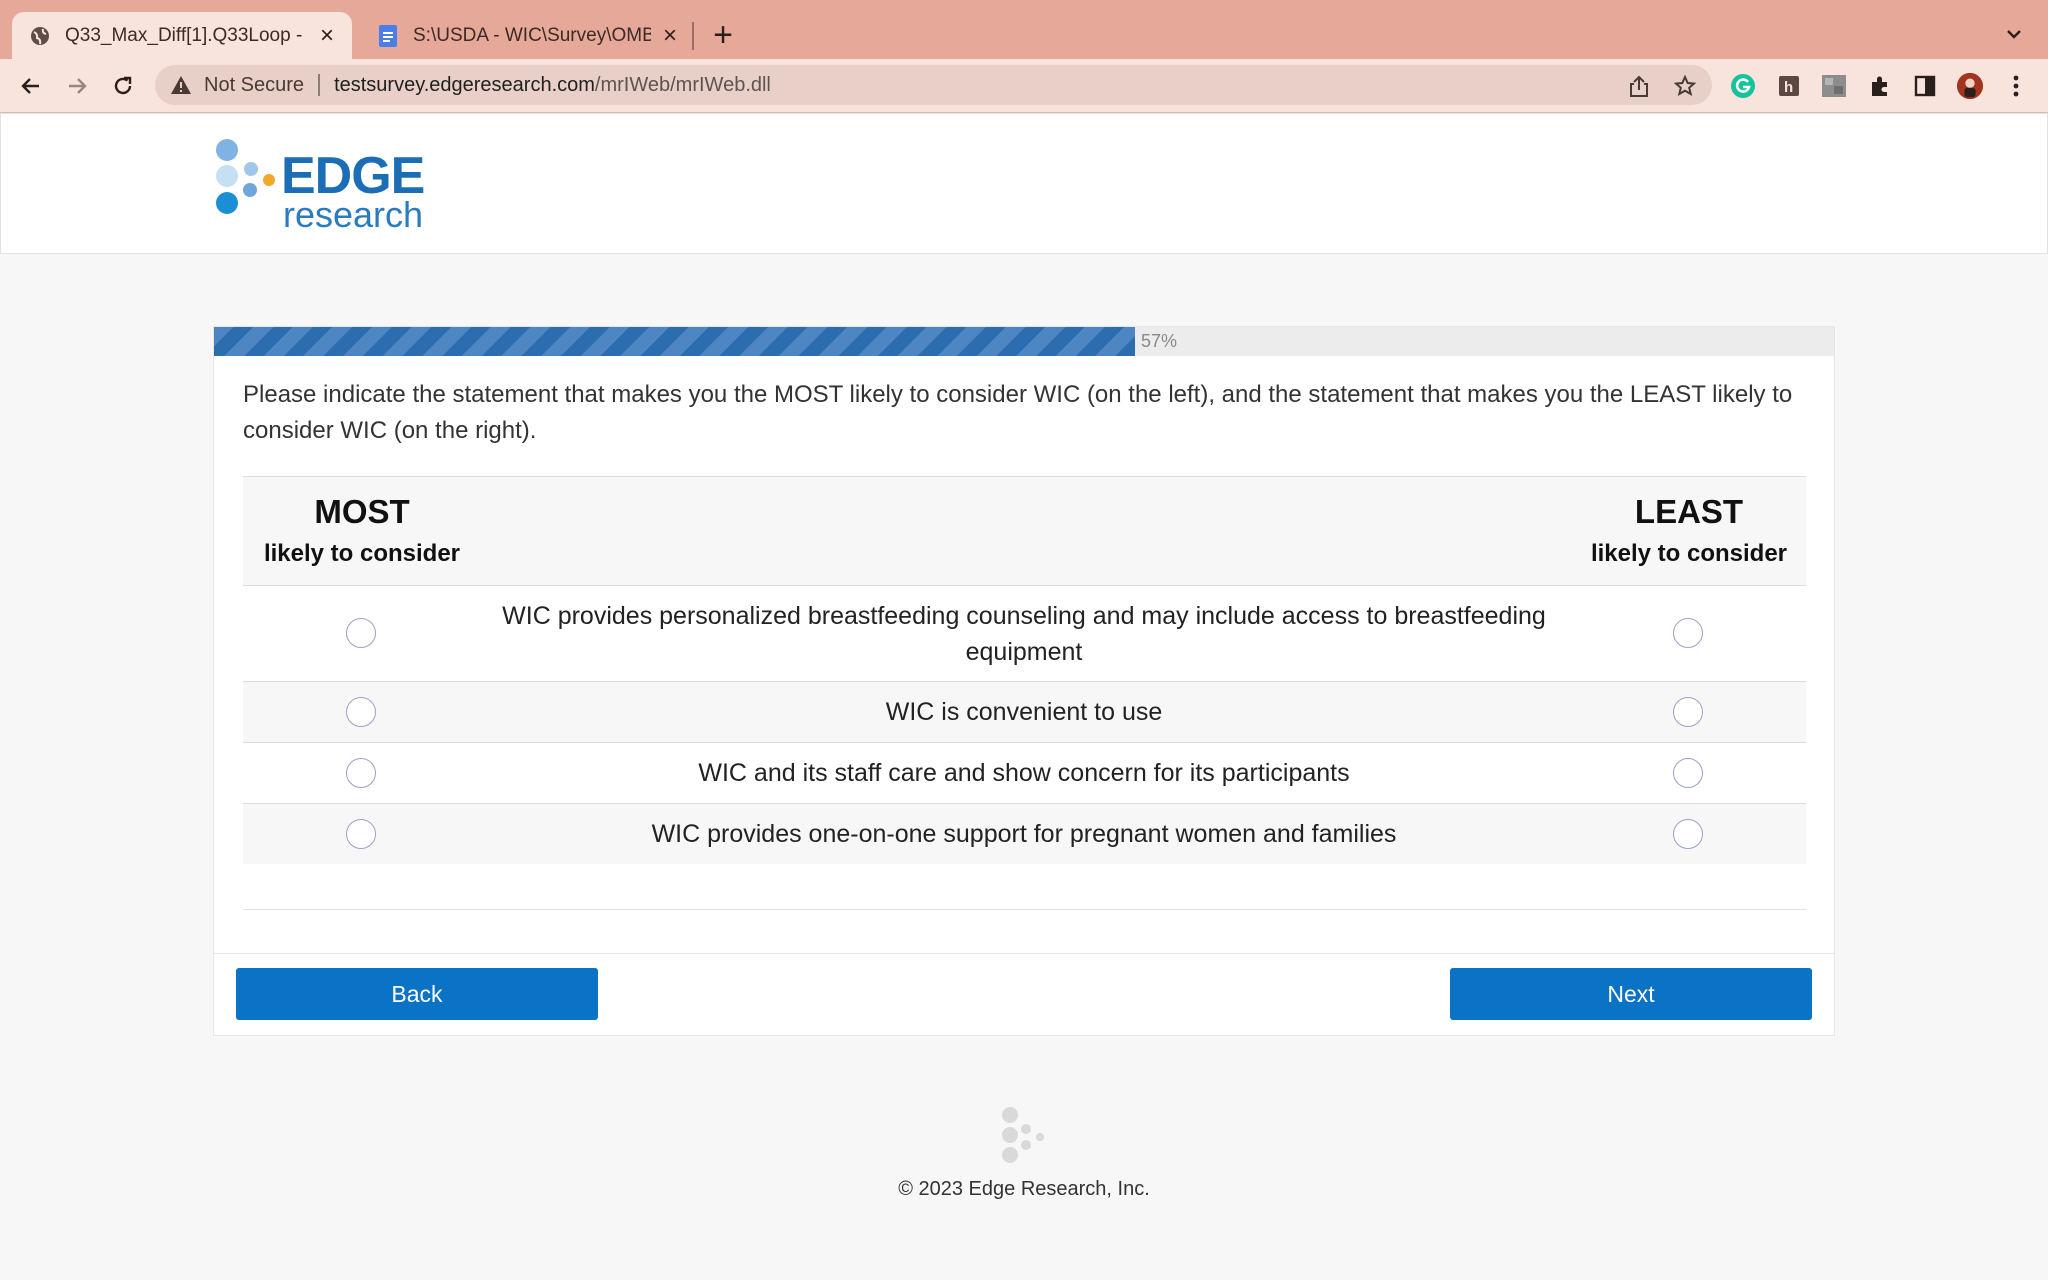 The height and width of the screenshot is (1280, 2048). I want to click on least-column-header: LEAST likely to consider, so click(1689, 533).